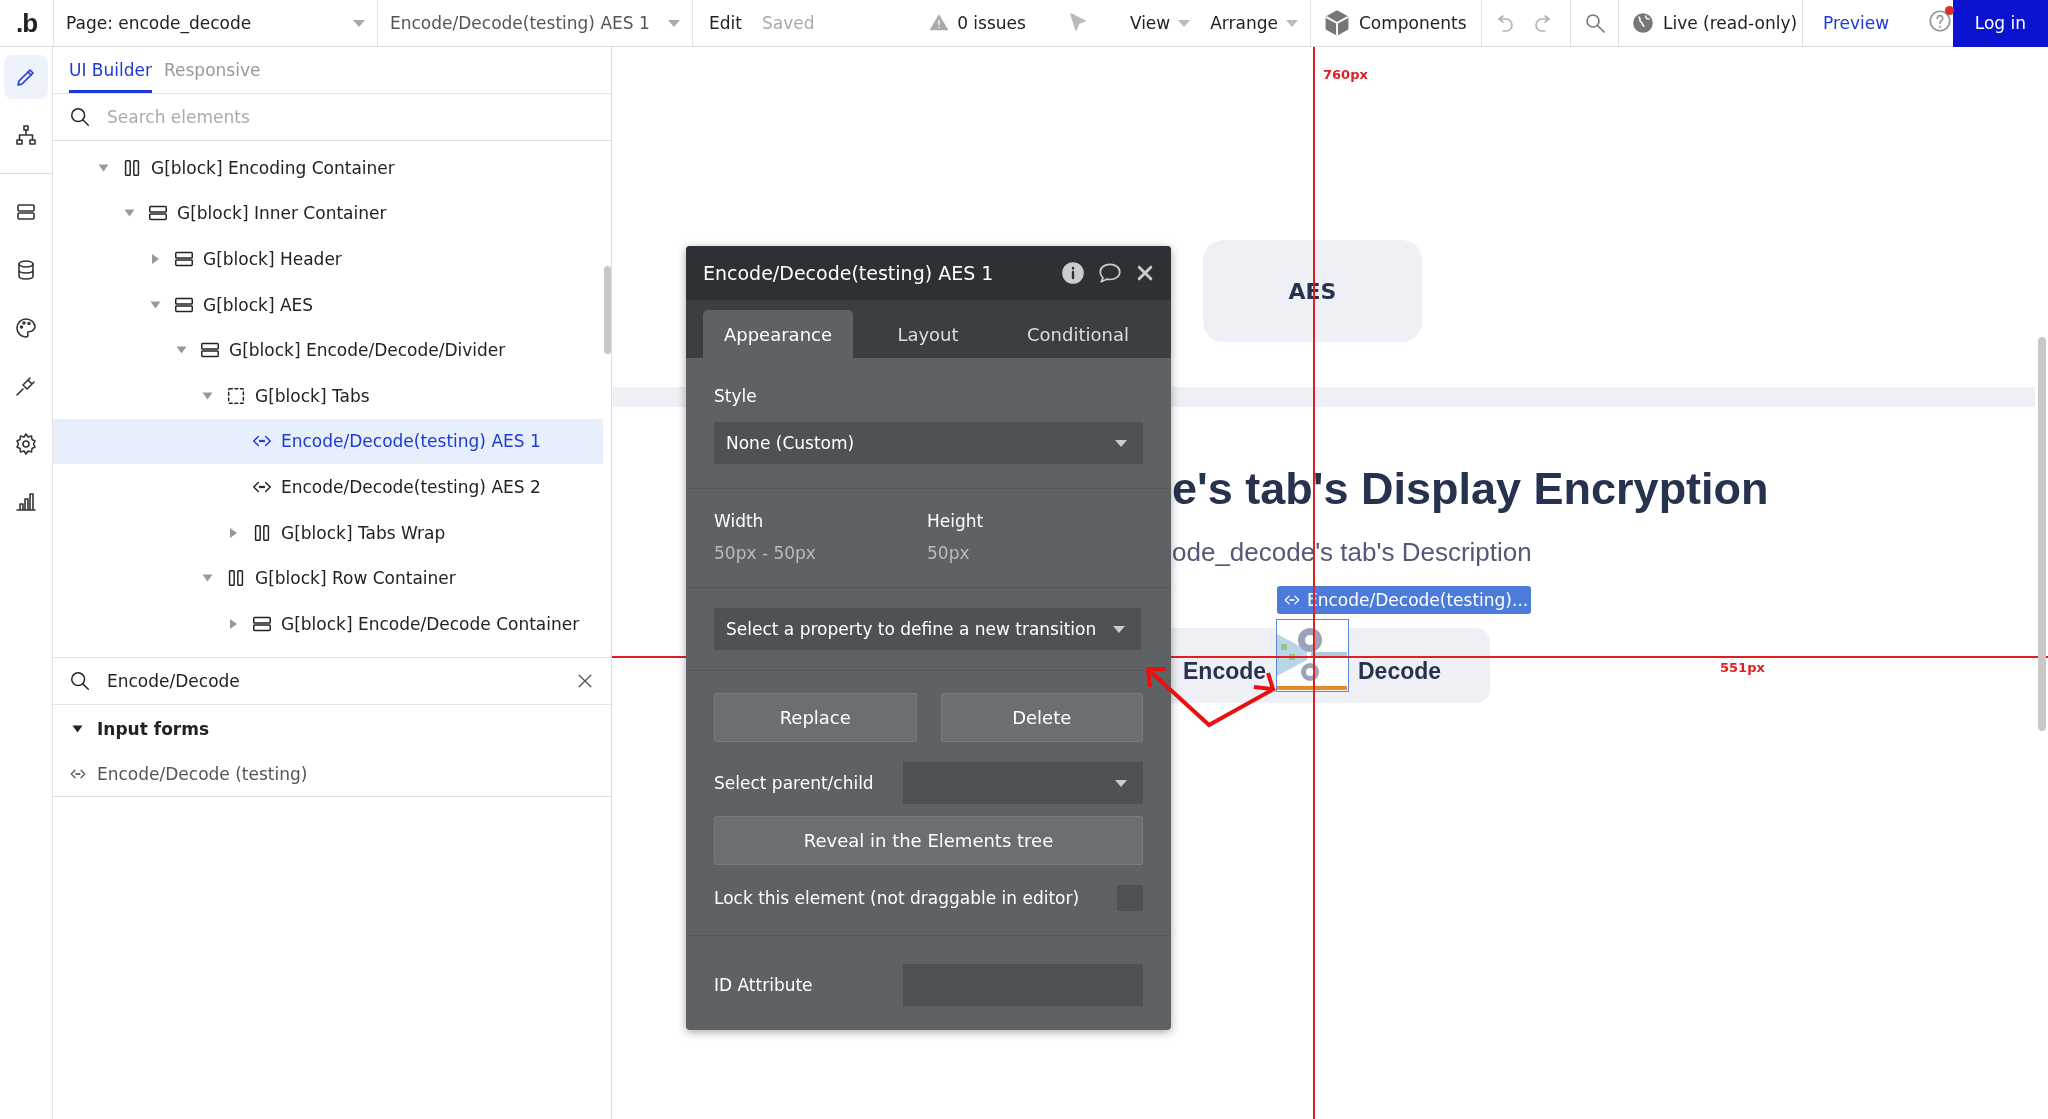 The image size is (2048, 1119). I want to click on tree-item: G[block] Header, so click(328, 259).